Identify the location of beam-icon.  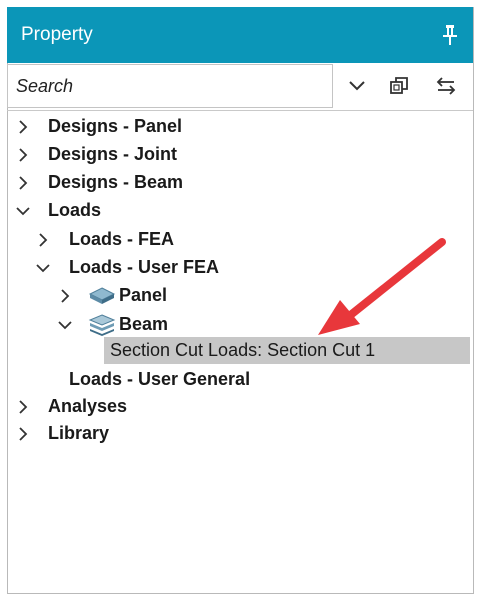
(102, 325).